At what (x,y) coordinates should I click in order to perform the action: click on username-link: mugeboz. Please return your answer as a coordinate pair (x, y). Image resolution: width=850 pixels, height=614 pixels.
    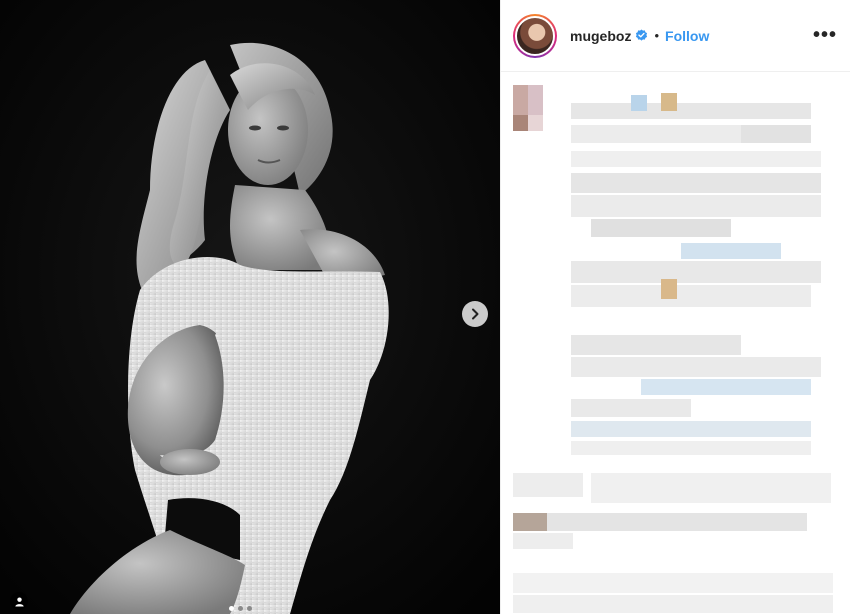
    Looking at the image, I should click on (600, 36).